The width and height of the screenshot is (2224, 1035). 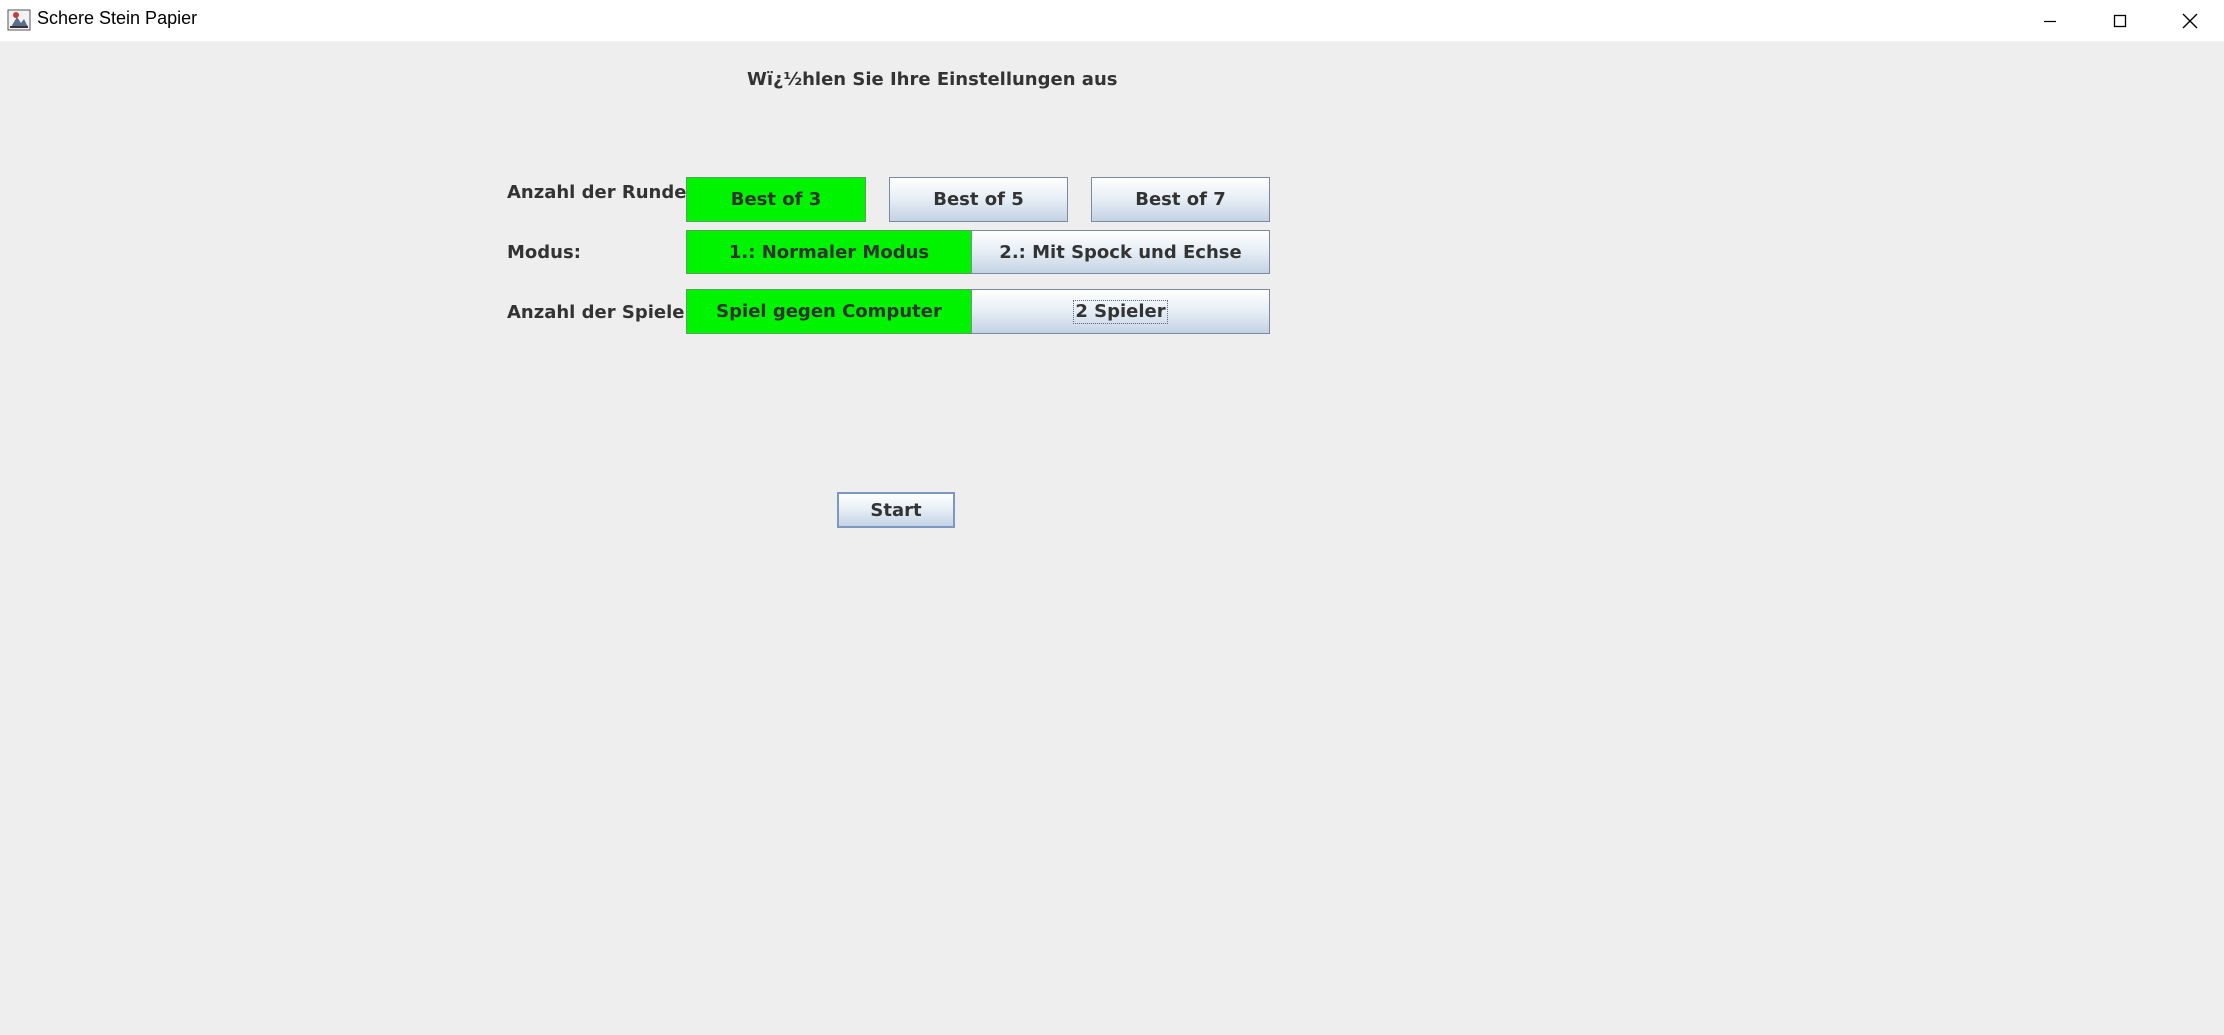 I want to click on normal-mode-button: 1.: Normaler Modus, so click(x=829, y=252).